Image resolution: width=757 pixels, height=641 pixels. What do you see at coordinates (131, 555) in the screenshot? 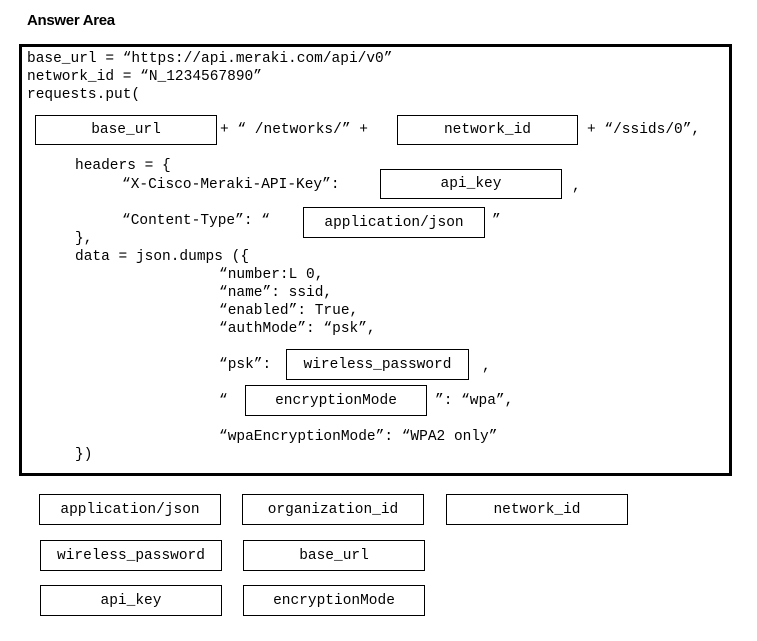
I see `option-wireless-password: wireless_password` at bounding box center [131, 555].